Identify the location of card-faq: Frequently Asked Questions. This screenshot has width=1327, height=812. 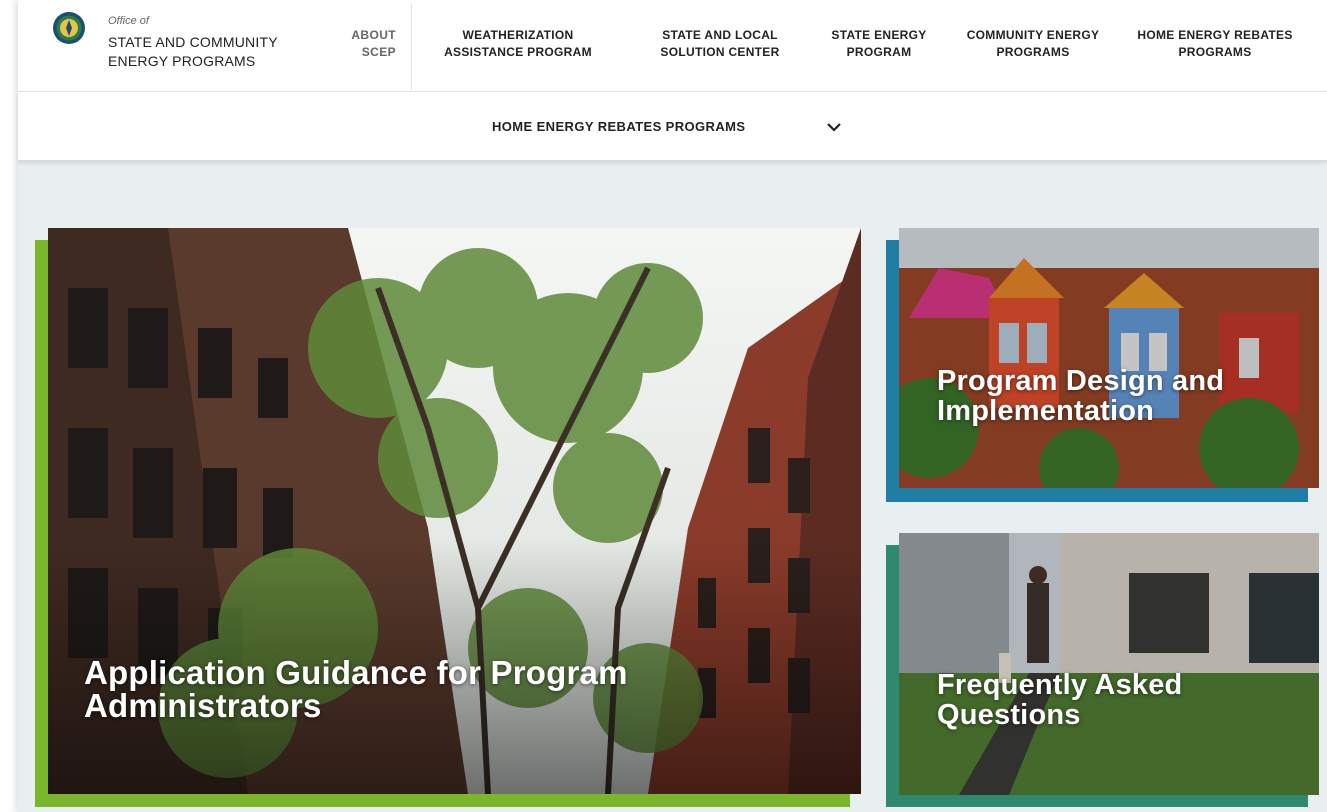
(1109, 664).